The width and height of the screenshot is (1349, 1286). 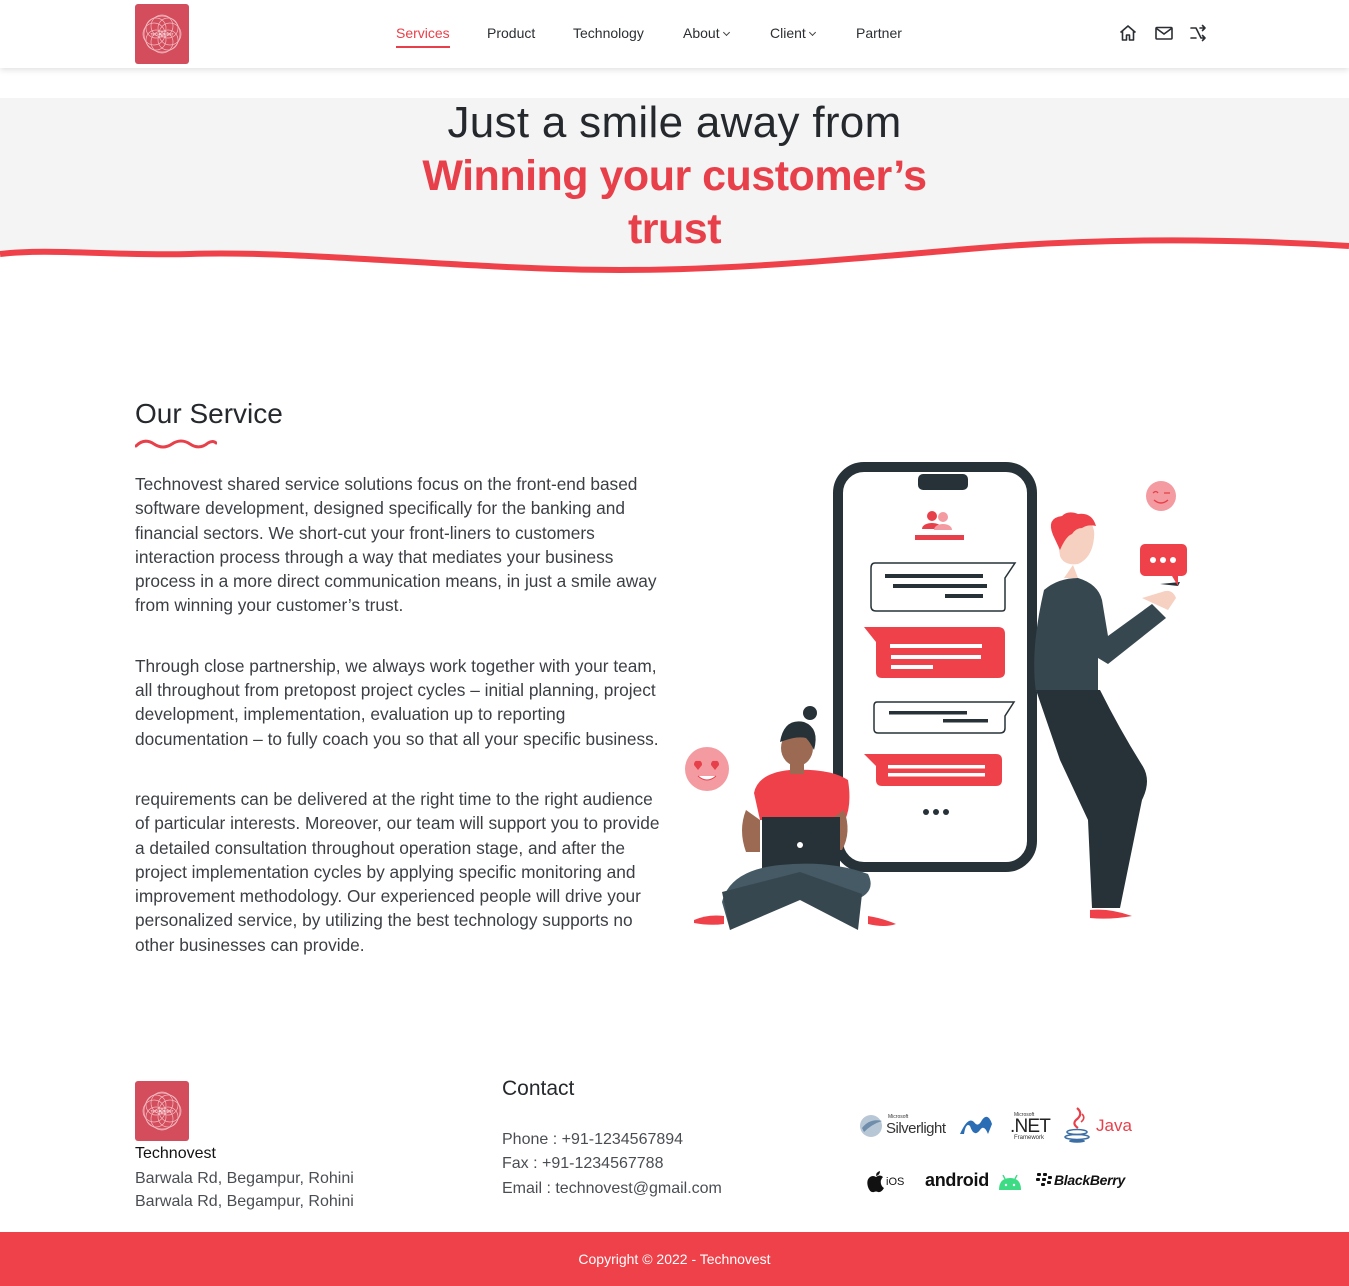 I want to click on copyright-text: Copyright © 2022 - Technovest, so click(x=674, y=1259).